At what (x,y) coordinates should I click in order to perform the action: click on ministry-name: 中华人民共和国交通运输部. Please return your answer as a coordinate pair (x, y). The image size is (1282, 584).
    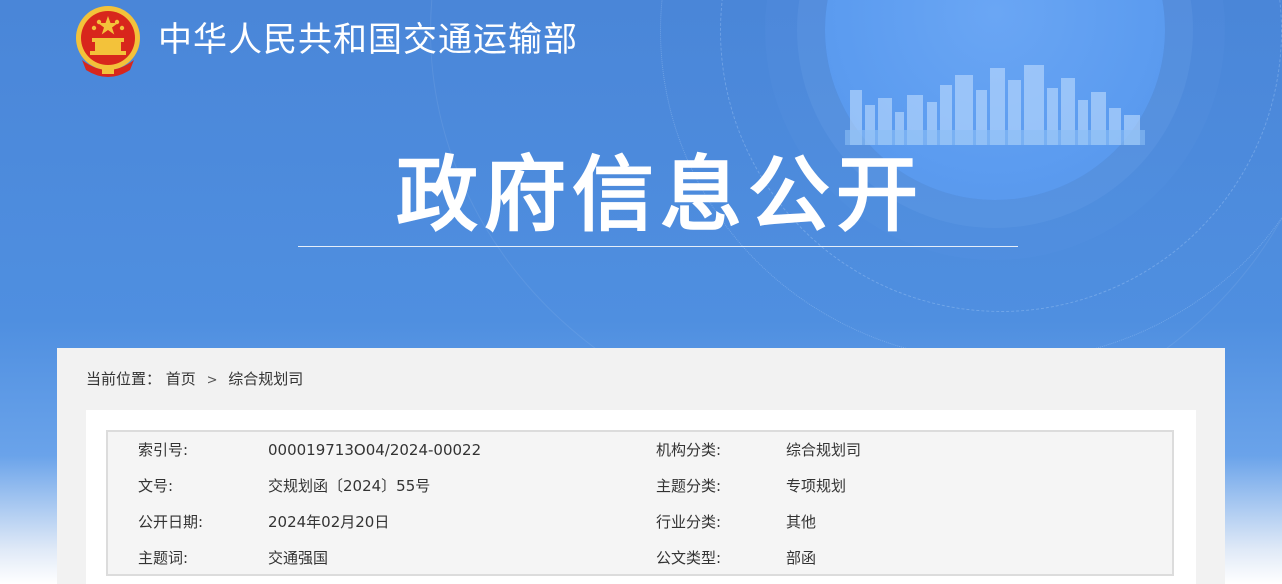
    Looking at the image, I should click on (368, 40).